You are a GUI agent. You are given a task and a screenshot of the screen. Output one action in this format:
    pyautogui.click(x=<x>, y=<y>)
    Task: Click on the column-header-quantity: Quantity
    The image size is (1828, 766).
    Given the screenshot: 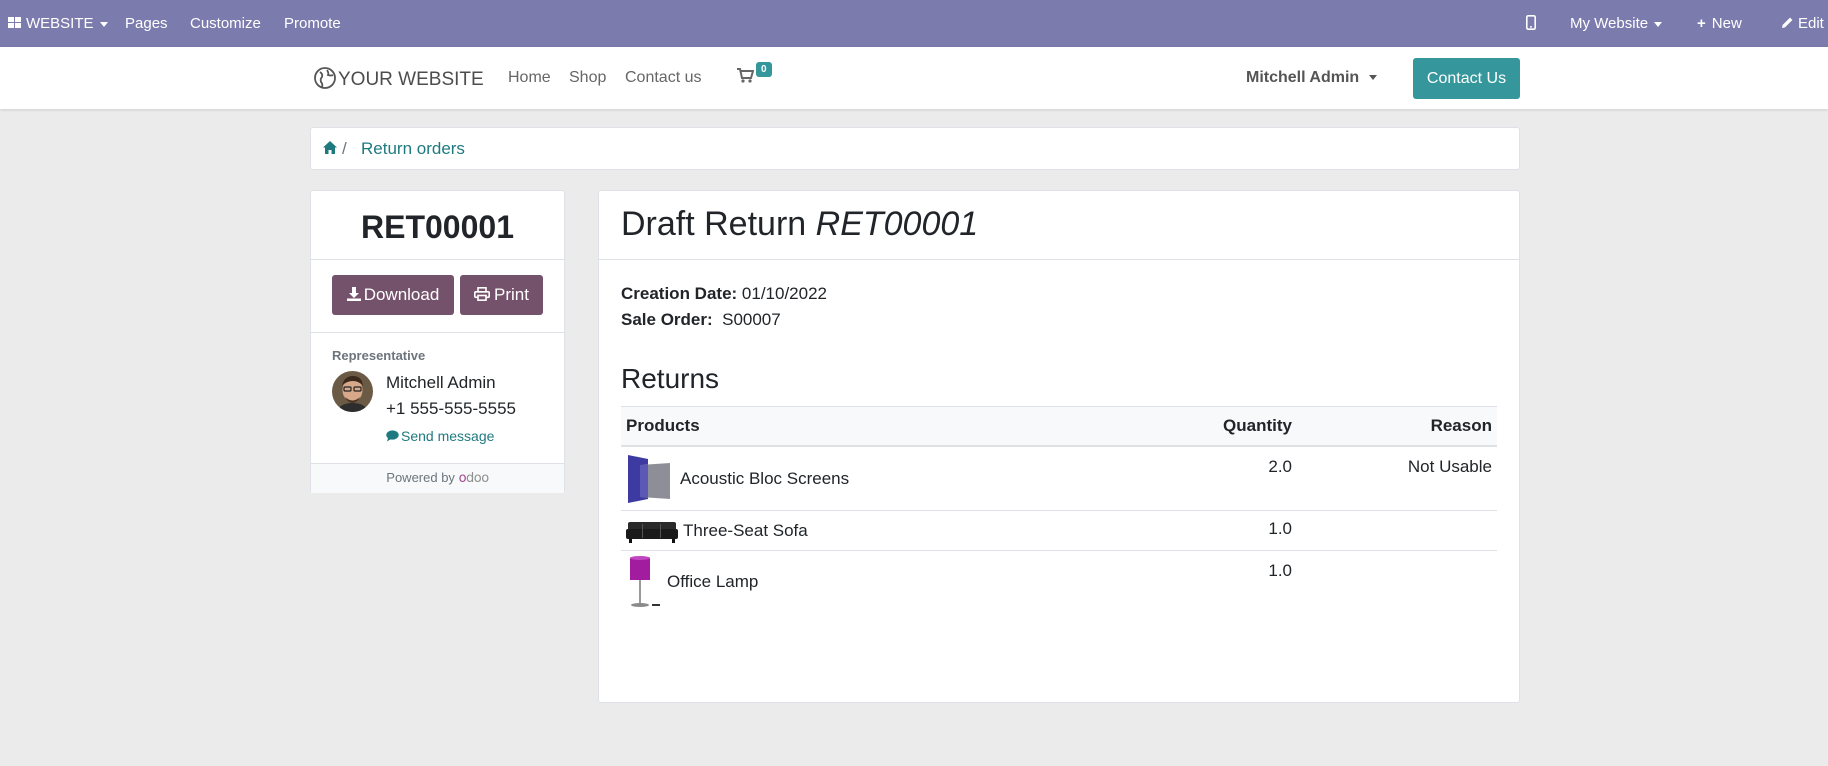 What is the action you would take?
    pyautogui.click(x=1217, y=426)
    